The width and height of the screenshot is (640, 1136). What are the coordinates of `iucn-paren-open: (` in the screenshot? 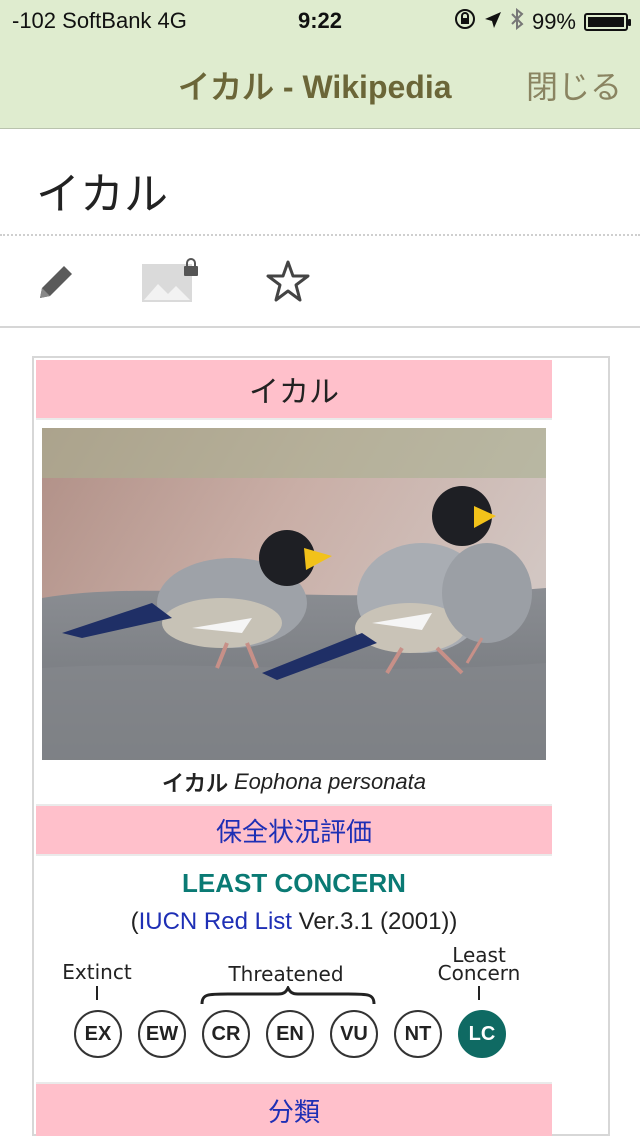 It's located at (134, 921).